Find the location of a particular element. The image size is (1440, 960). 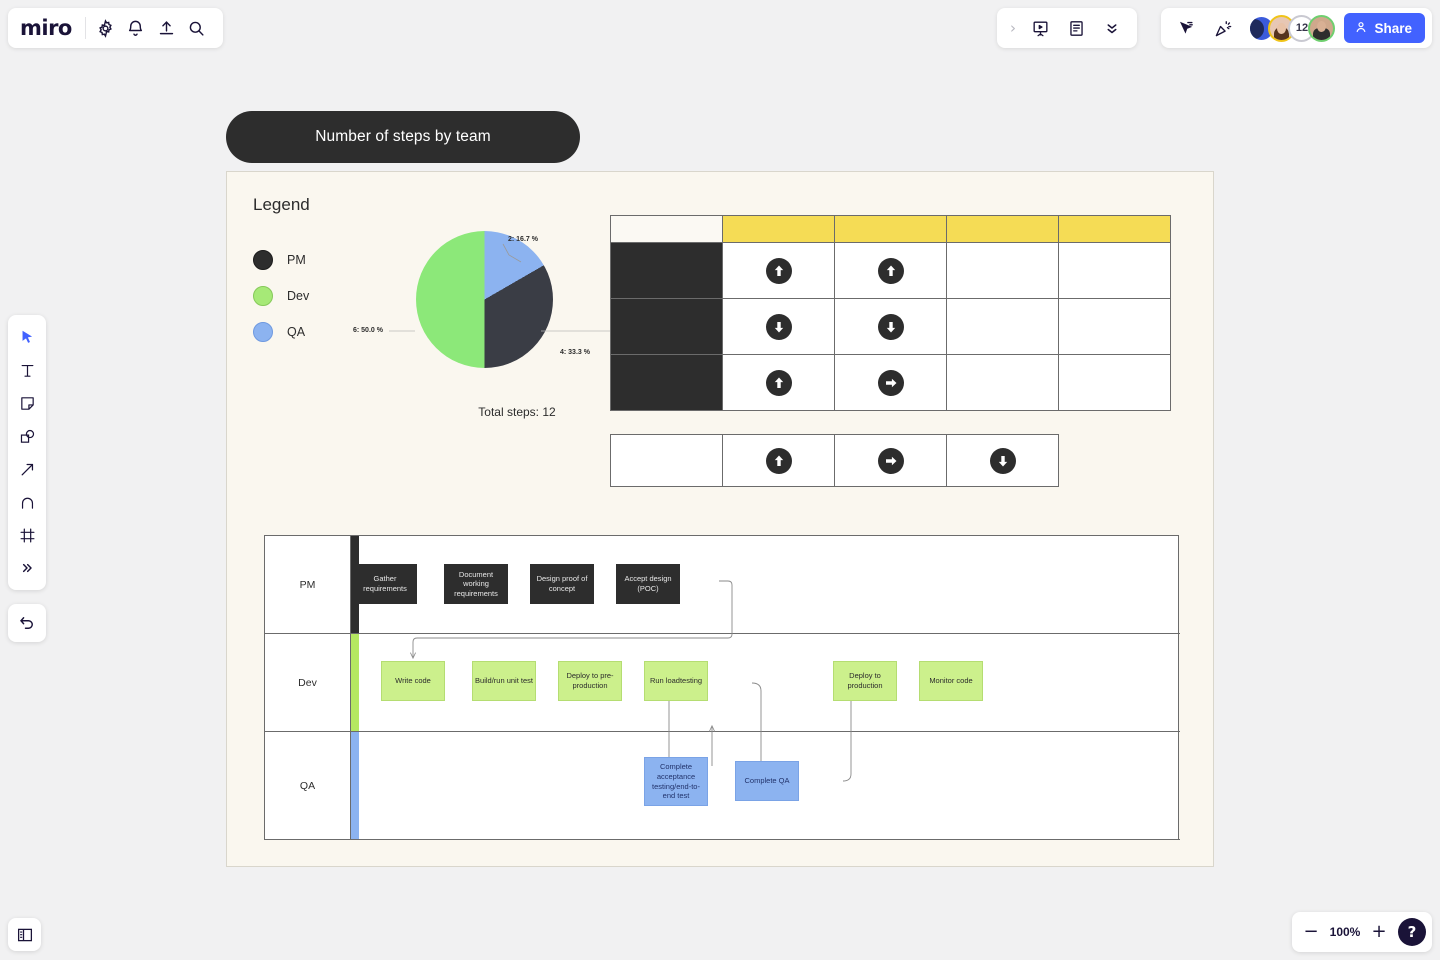

table-cell-r2c1 is located at coordinates (778, 326).